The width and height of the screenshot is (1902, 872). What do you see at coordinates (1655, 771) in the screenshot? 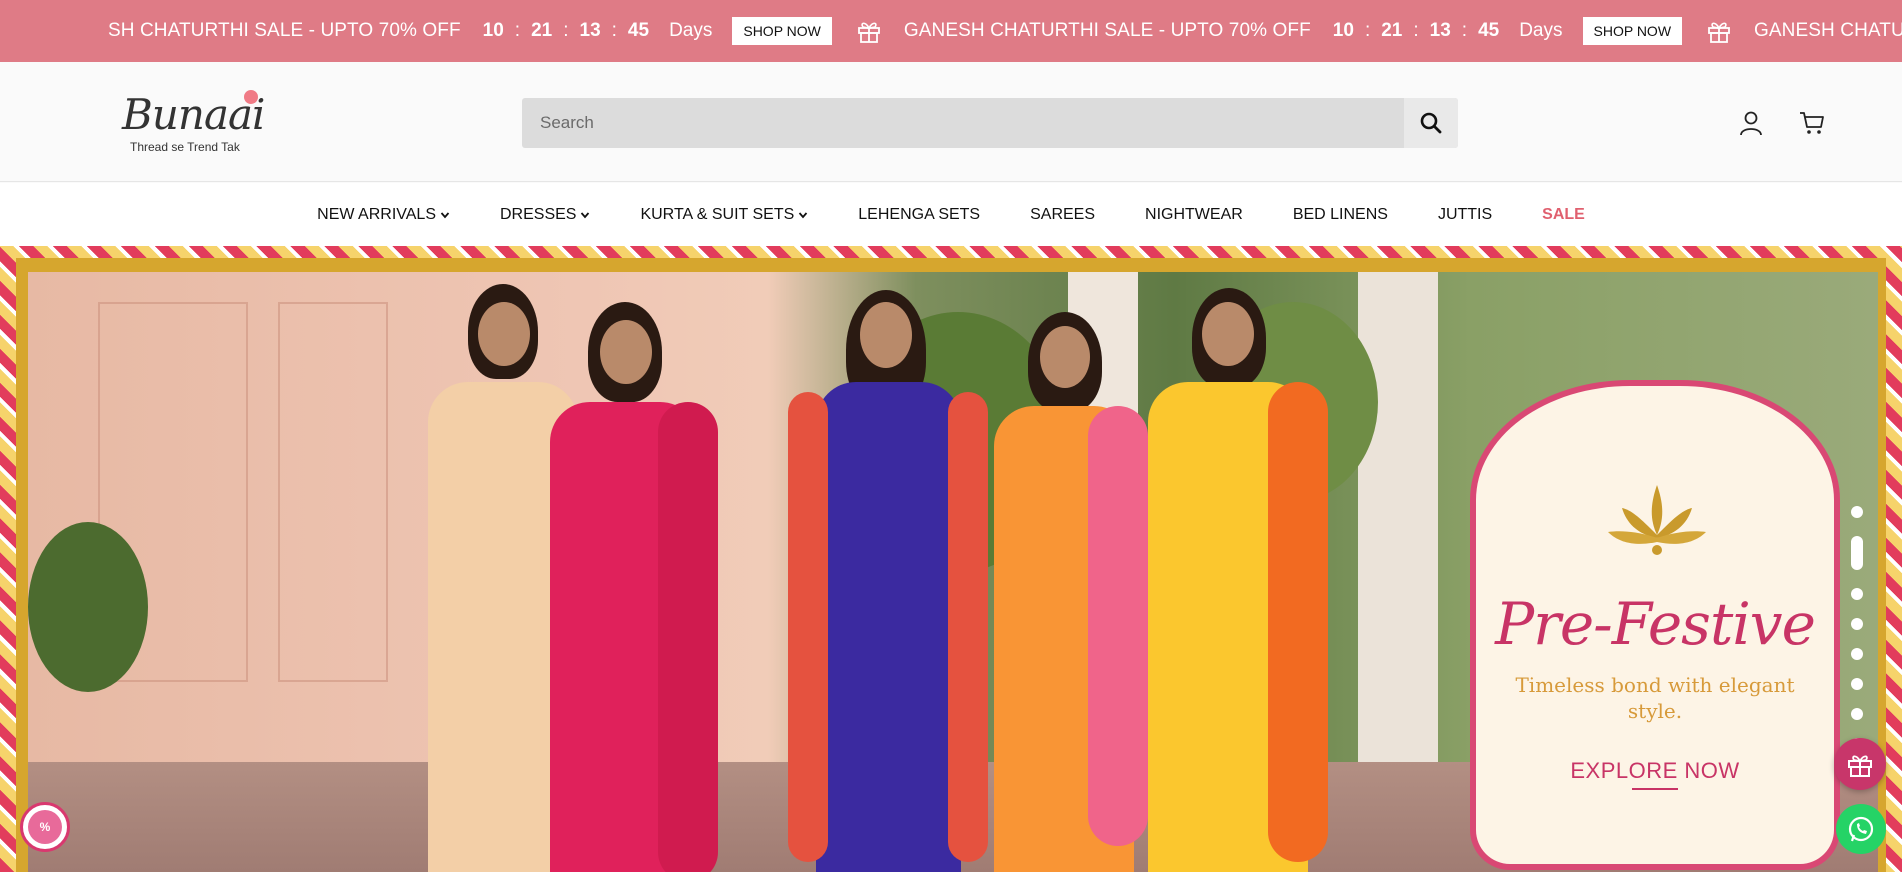
I see `explore-now-link: EXPLORE NOW` at bounding box center [1655, 771].